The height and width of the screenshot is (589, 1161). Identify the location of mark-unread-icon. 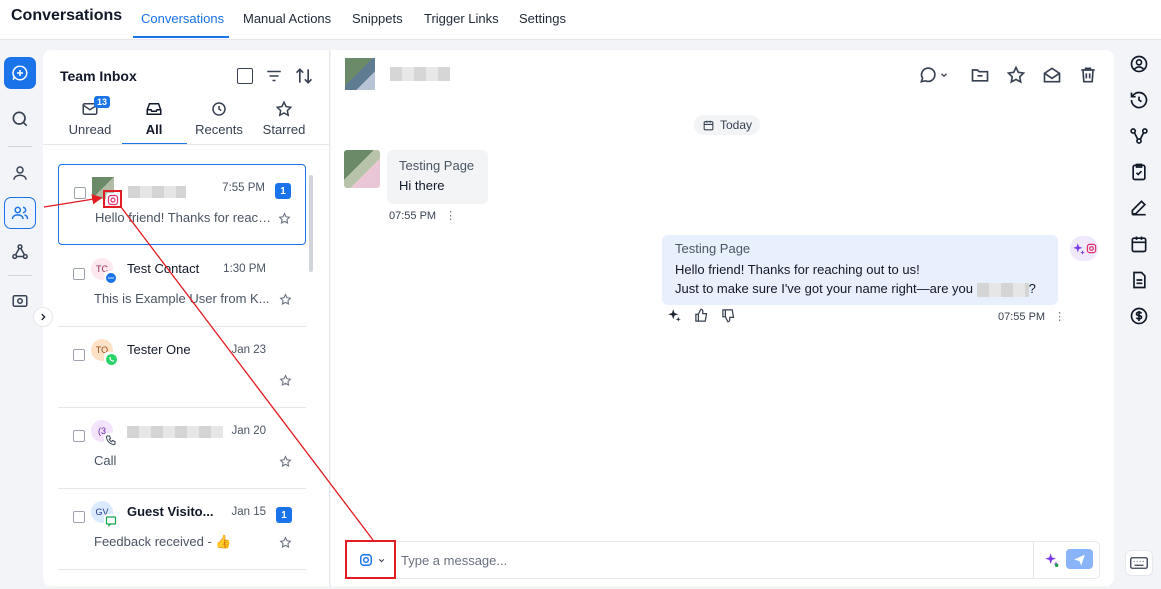
(1052, 75).